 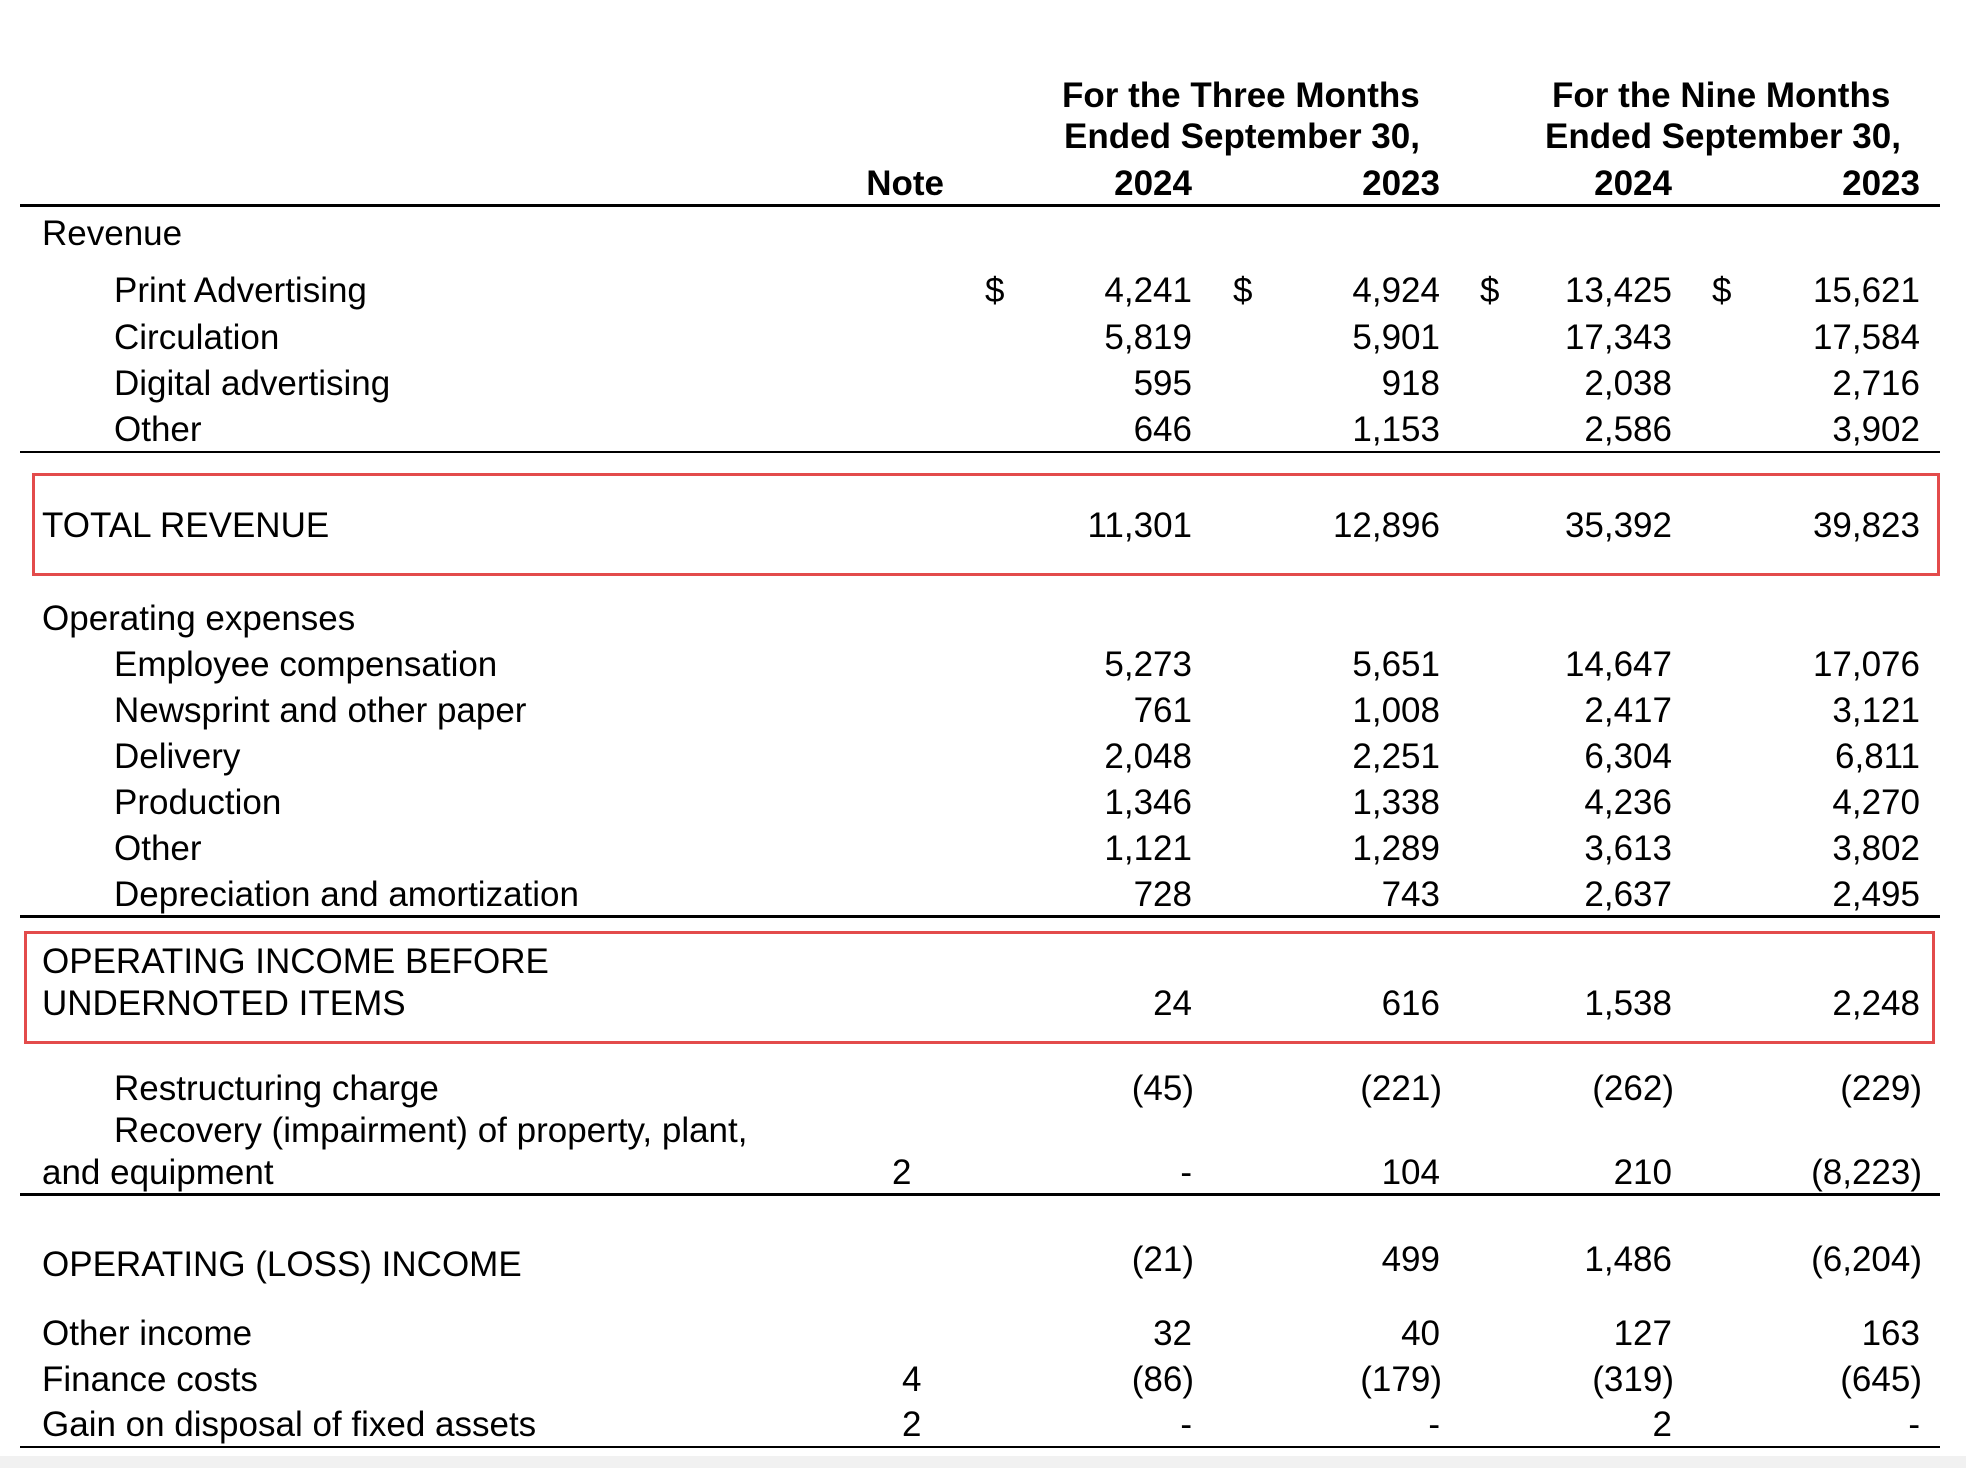 I want to click on cell-value: 5,273, so click(x=1148, y=664).